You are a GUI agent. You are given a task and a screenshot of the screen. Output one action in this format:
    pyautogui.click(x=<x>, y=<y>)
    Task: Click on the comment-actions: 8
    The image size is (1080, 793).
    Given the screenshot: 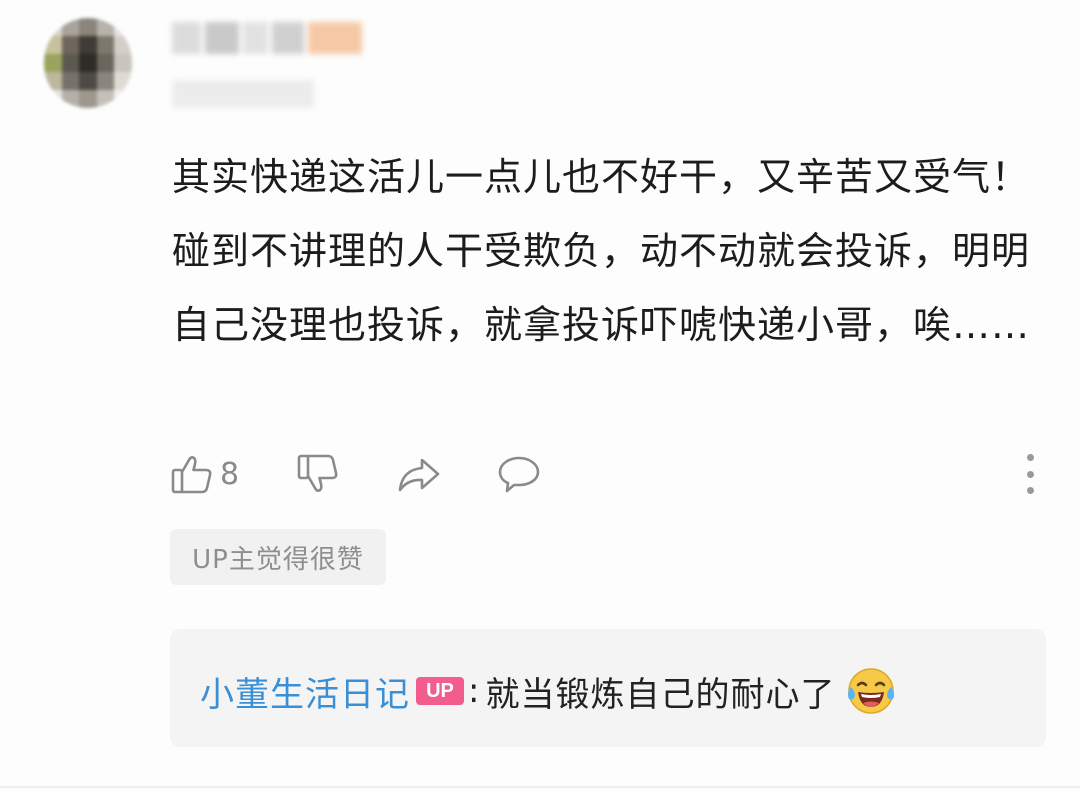 What is the action you would take?
    pyautogui.click(x=610, y=474)
    